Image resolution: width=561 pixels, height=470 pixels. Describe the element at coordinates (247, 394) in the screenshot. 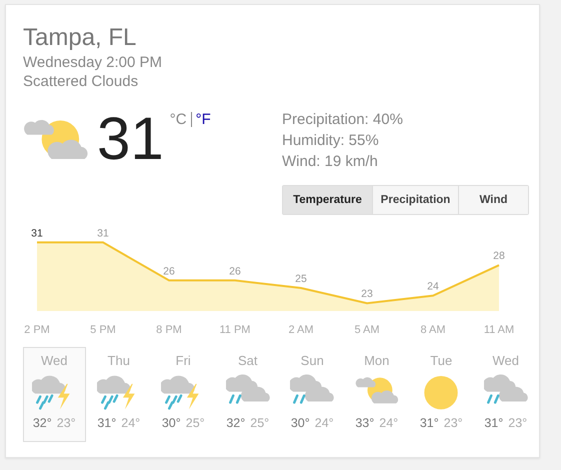

I see `day-forecast: Sat 32° 25°` at that location.